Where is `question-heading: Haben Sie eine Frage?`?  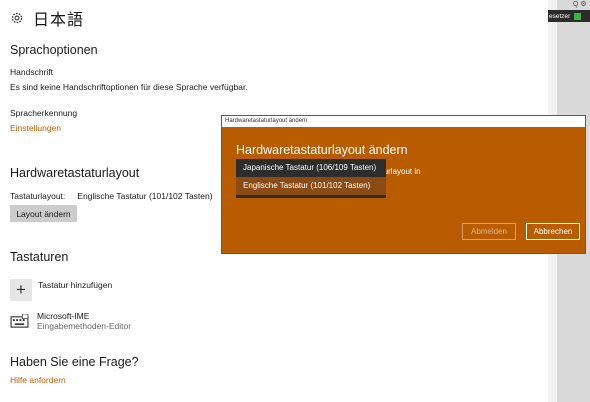
question-heading: Haben Sie eine Frage? is located at coordinates (74, 362).